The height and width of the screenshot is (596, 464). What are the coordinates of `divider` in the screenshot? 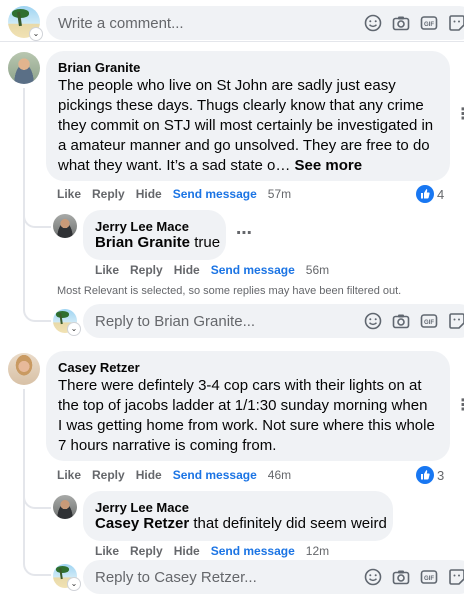 It's located at (232, 41).